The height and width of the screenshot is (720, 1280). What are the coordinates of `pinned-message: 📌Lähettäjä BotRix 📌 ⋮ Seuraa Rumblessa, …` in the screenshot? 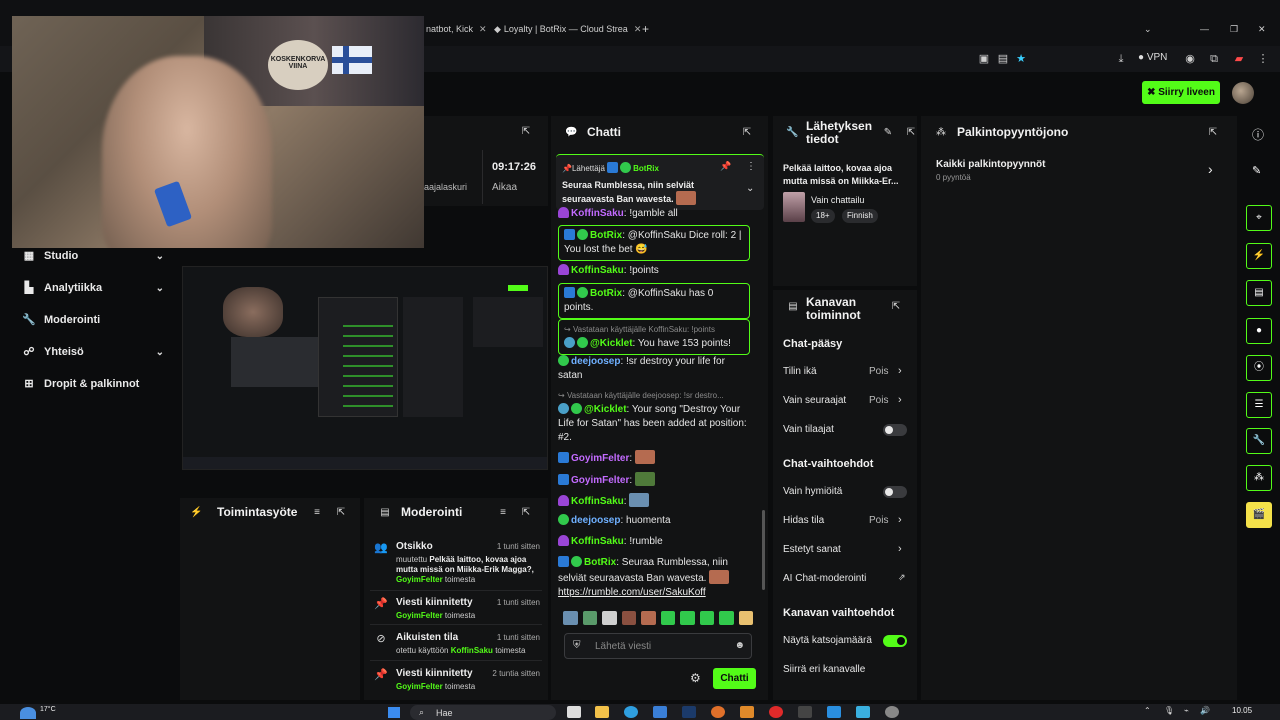 It's located at (660, 185).